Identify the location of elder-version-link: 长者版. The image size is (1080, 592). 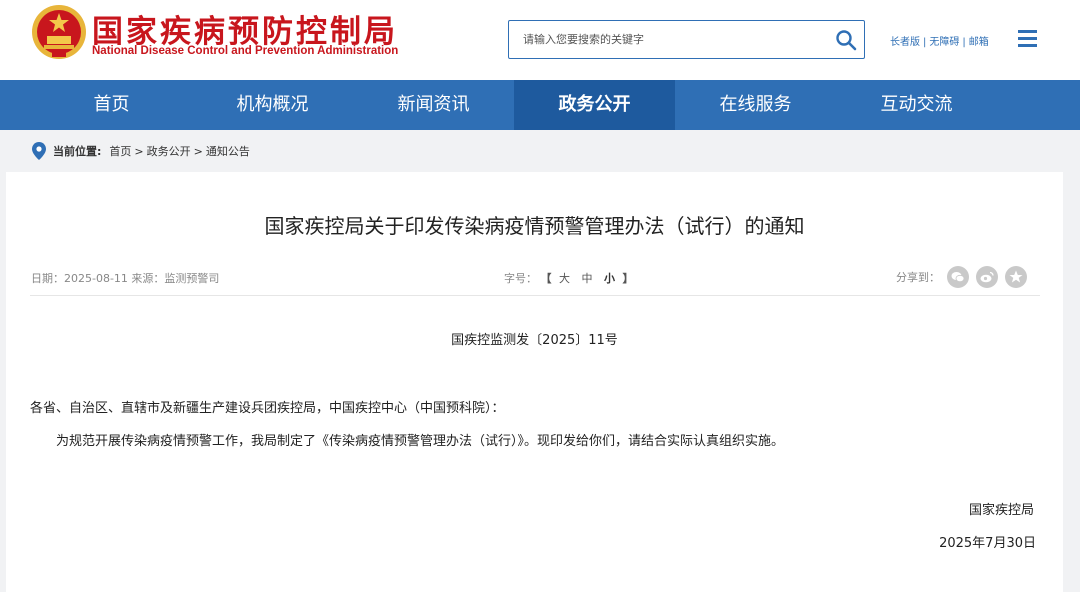
(905, 42).